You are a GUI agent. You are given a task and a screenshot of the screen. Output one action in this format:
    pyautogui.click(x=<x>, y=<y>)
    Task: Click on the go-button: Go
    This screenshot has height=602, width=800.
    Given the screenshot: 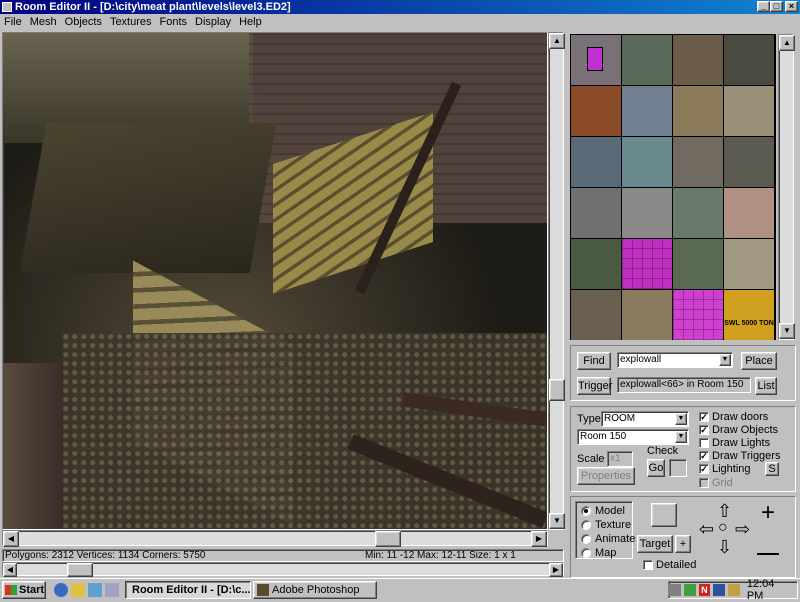 What is the action you would take?
    pyautogui.click(x=656, y=468)
    